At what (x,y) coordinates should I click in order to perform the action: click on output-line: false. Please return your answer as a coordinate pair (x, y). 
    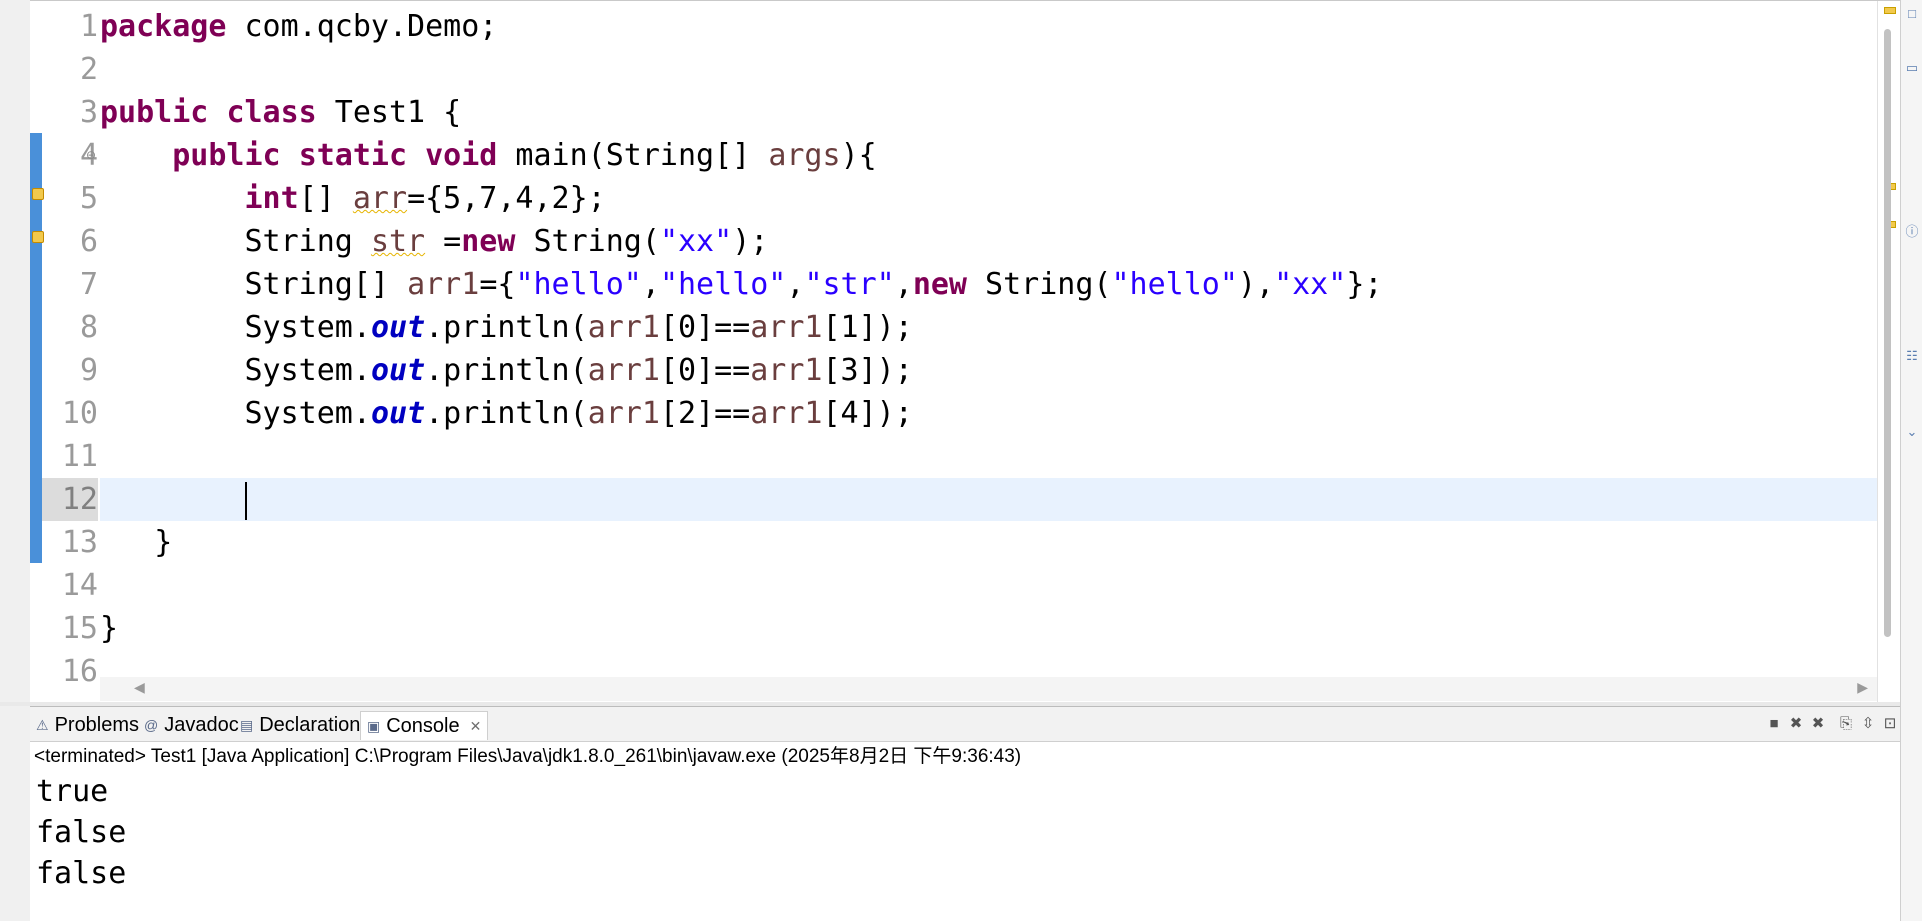
    Looking at the image, I should click on (81, 832).